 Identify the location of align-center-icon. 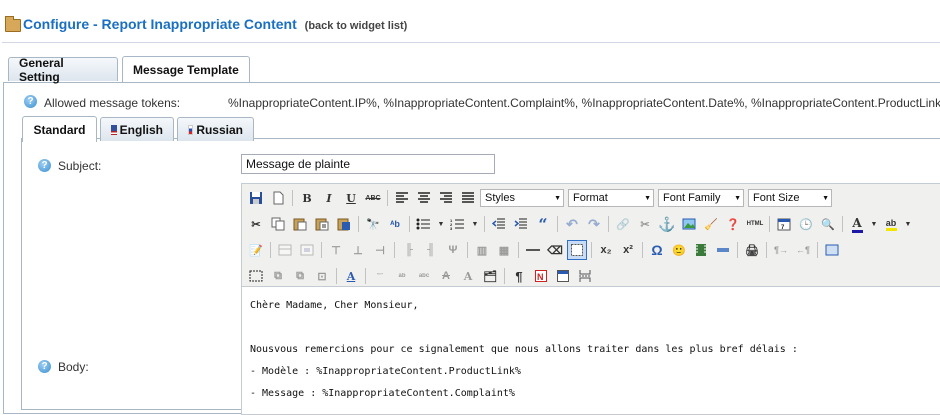
(424, 198).